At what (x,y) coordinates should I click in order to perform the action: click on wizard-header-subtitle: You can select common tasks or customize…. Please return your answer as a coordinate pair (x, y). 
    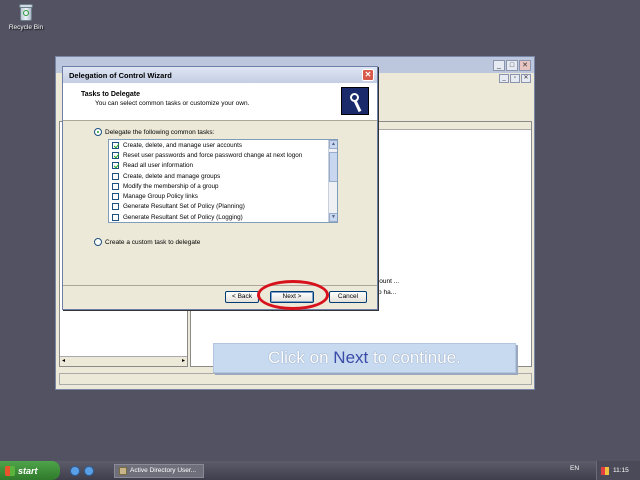
    Looking at the image, I should click on (172, 103).